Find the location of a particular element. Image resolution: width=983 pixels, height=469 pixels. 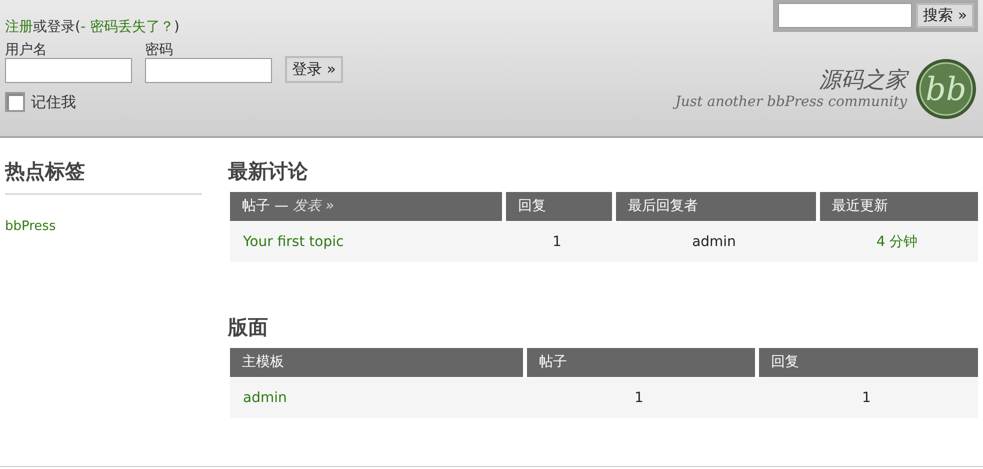

column-header: 最后回复者 is located at coordinates (716, 206).